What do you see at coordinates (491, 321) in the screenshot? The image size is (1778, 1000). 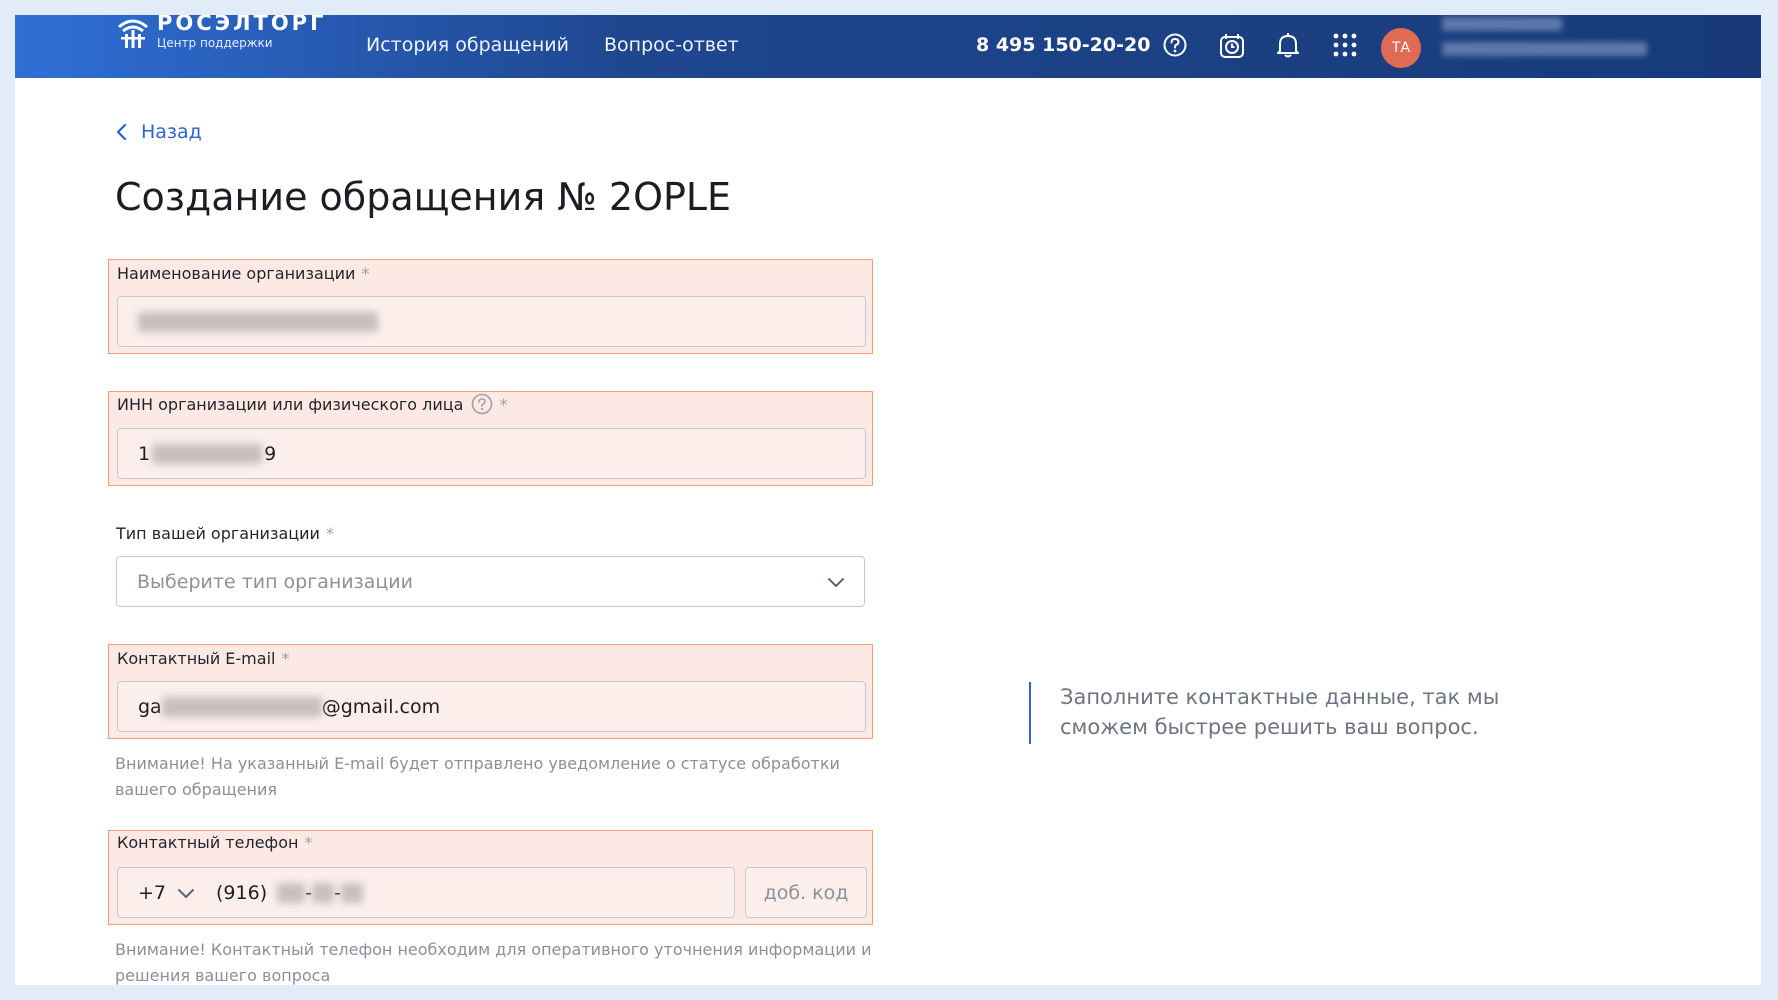 I see `org-name-input` at bounding box center [491, 321].